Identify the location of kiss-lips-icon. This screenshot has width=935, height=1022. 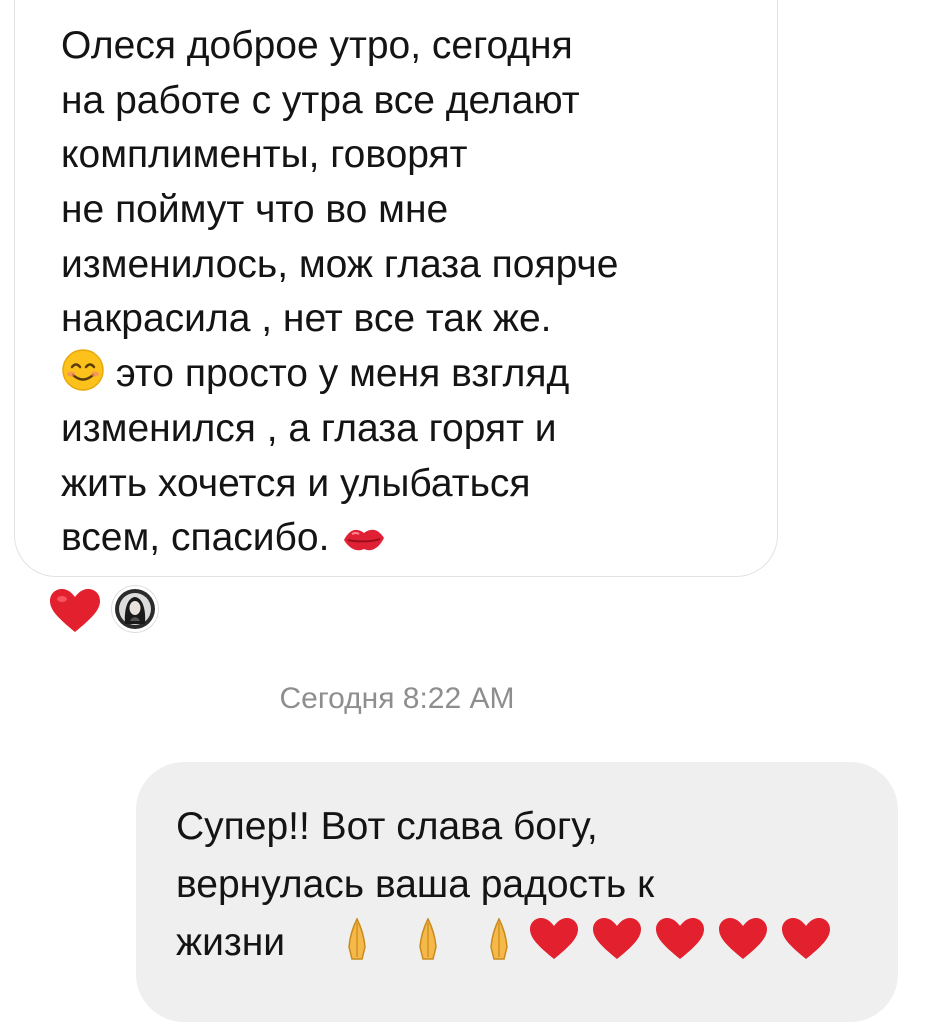
(364, 544).